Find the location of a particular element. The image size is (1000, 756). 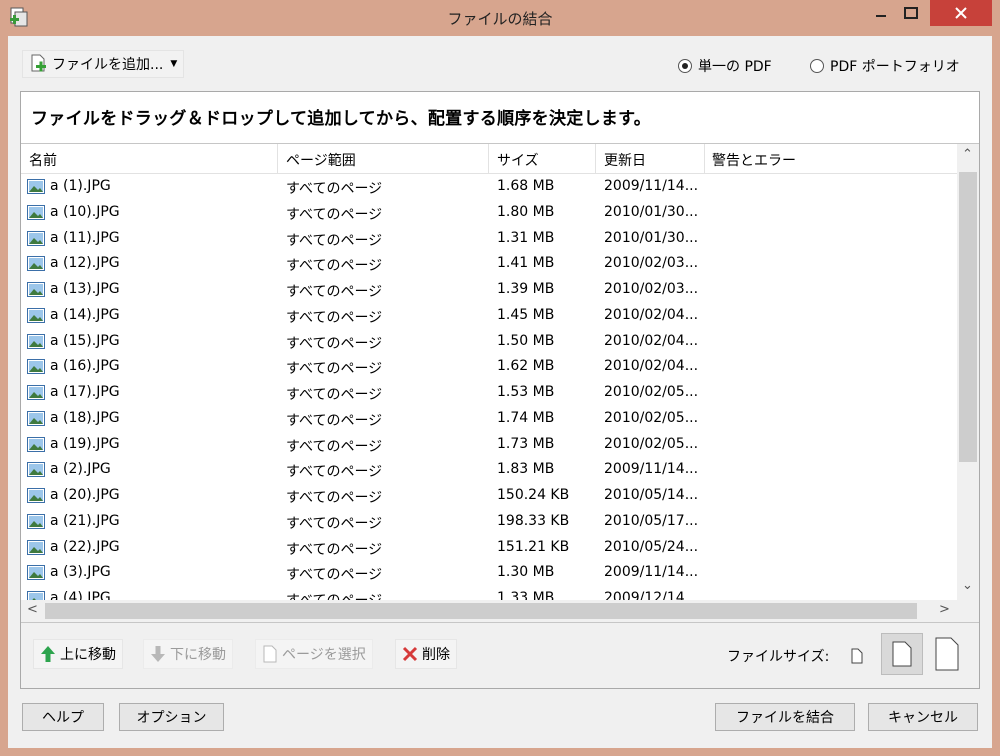

file-size-small-button is located at coordinates (857, 656).